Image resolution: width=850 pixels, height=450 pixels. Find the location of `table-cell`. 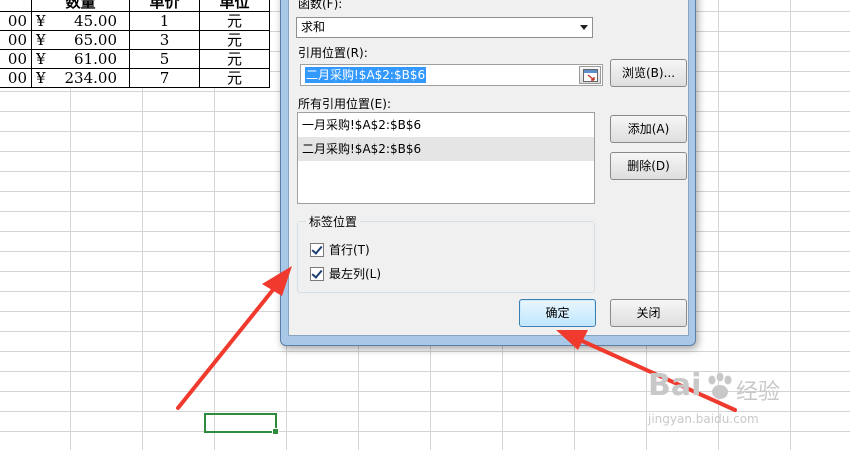

table-cell is located at coordinates (16, 6).